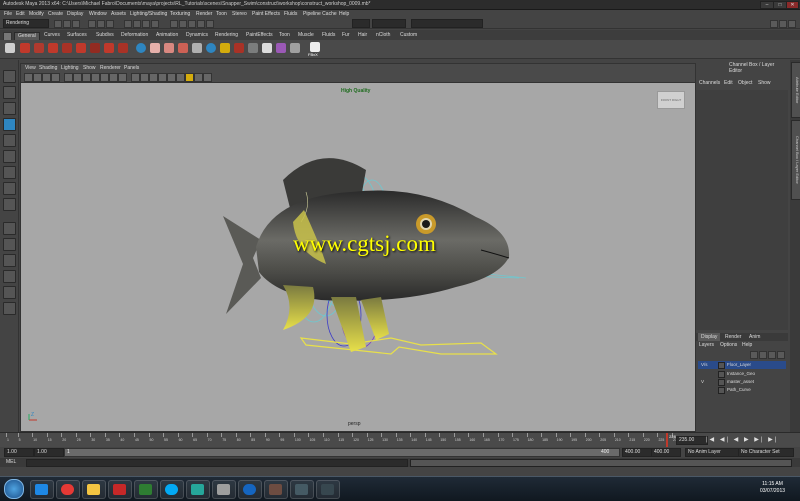 The width and height of the screenshot is (800, 501). Describe the element at coordinates (362, 35) in the screenshot. I see `tab-hair: Hair` at that location.